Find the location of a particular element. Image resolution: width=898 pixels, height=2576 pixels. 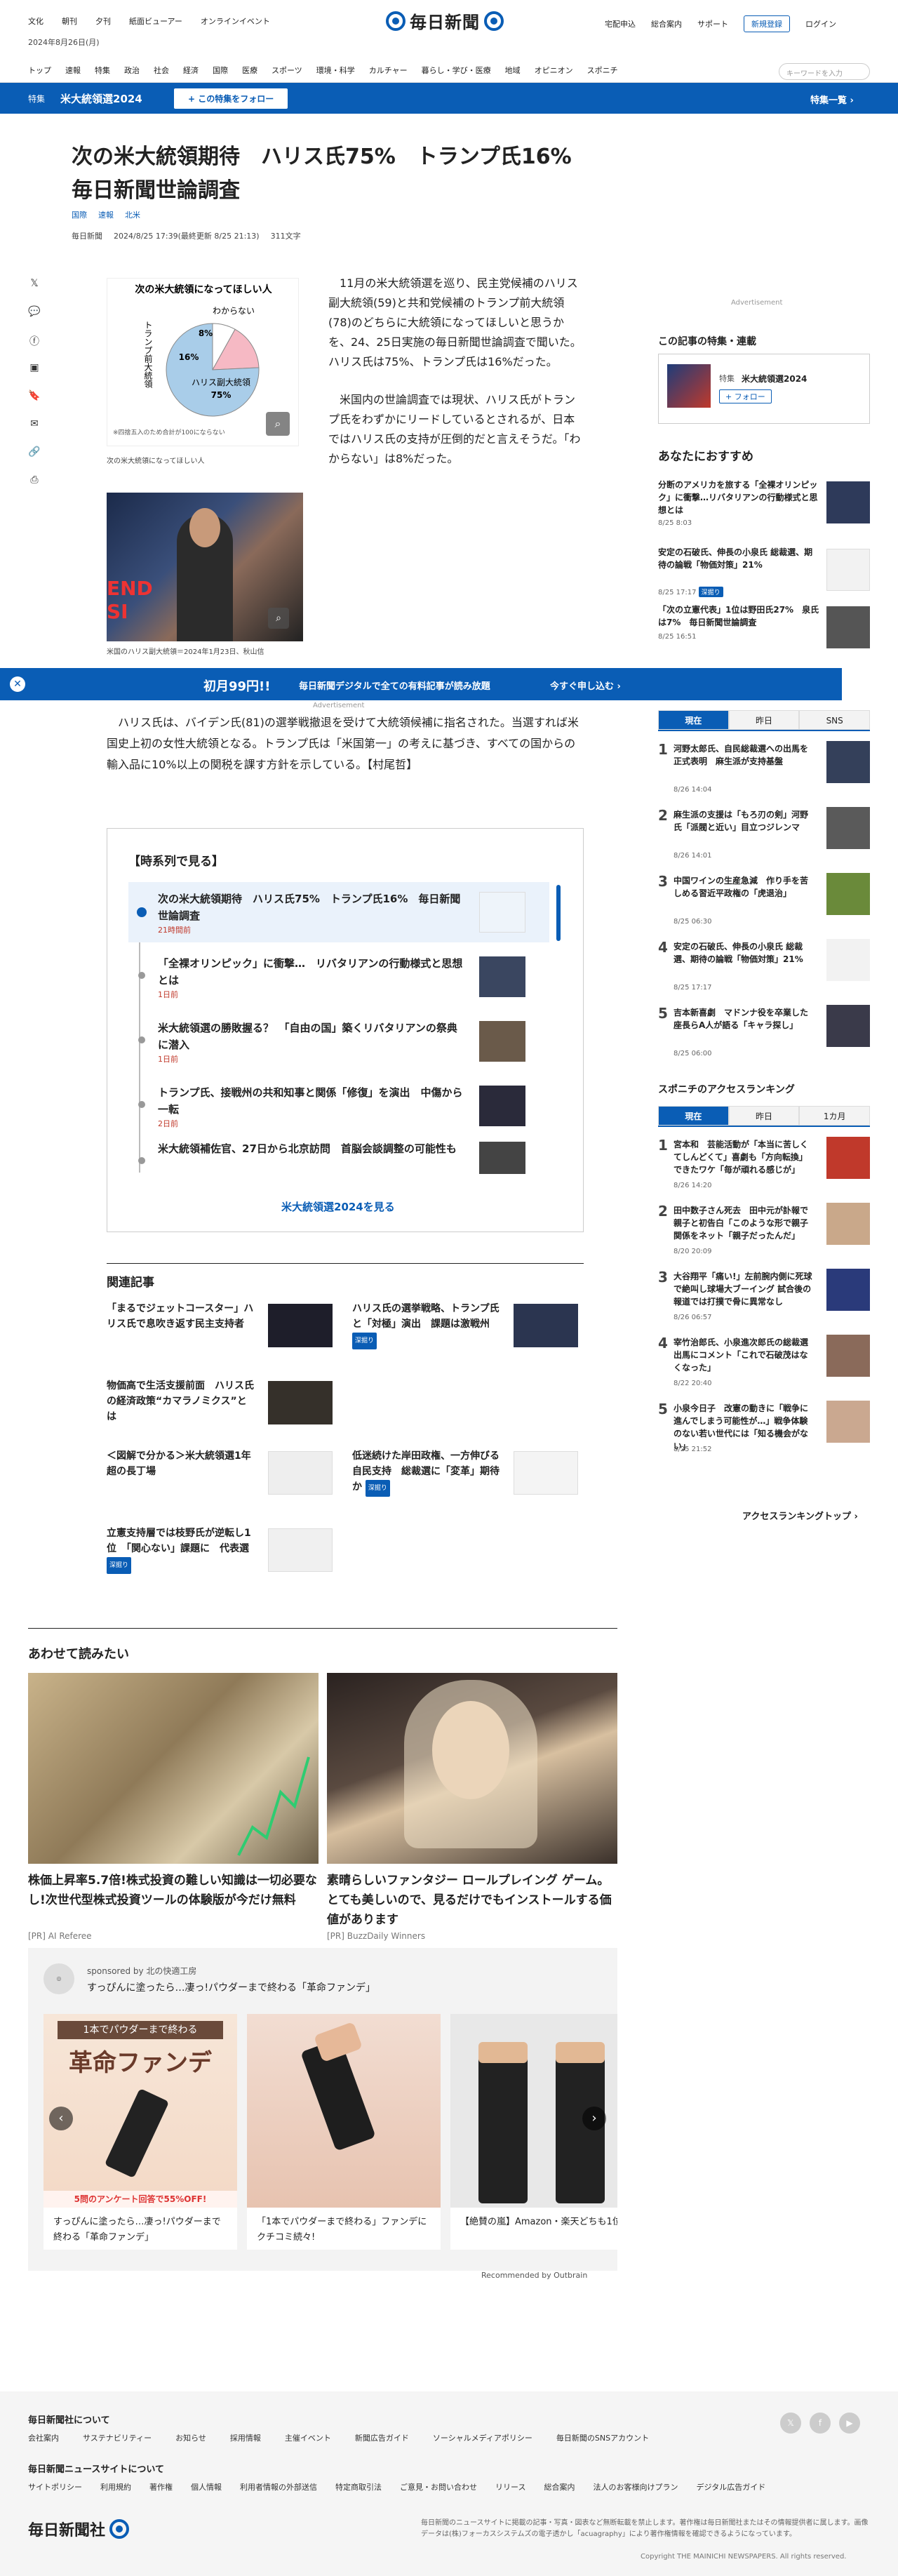

zoom-icon: ⌕ is located at coordinates (278, 618).